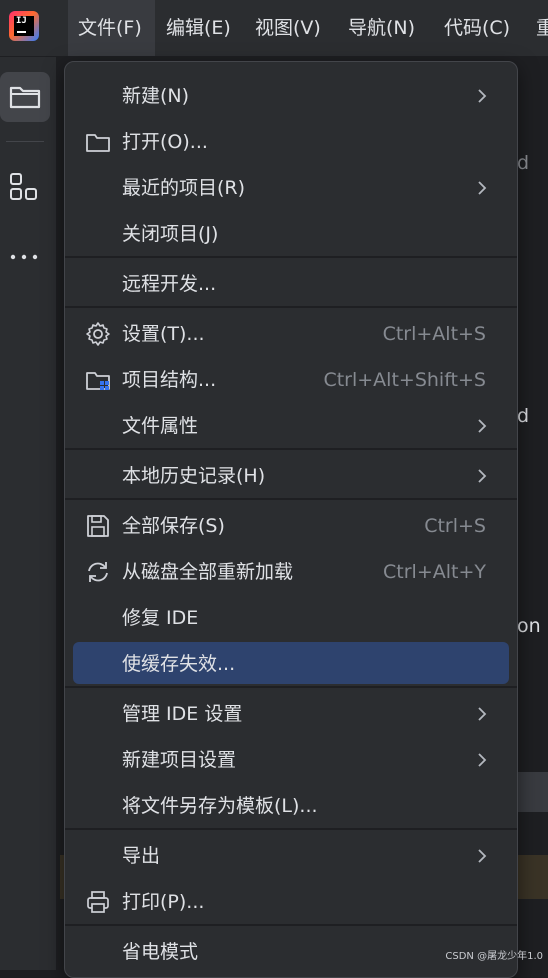 This screenshot has width=548, height=978. I want to click on more-tools-button, so click(25, 257).